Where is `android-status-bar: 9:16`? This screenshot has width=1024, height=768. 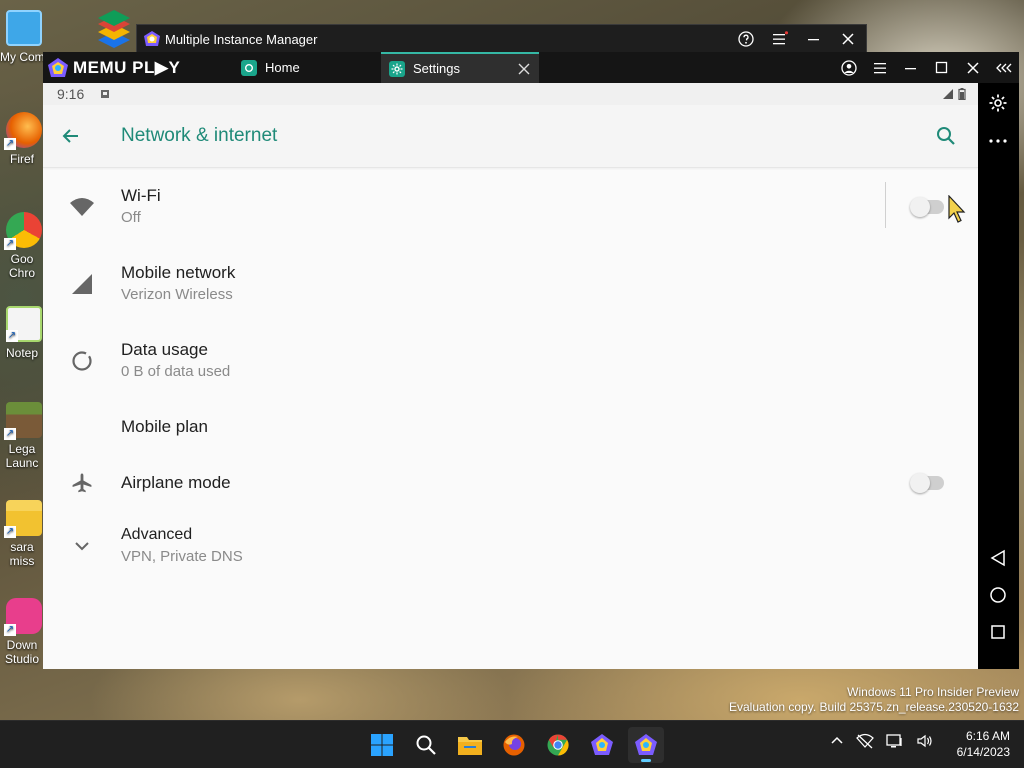
android-status-bar: 9:16 is located at coordinates (510, 94).